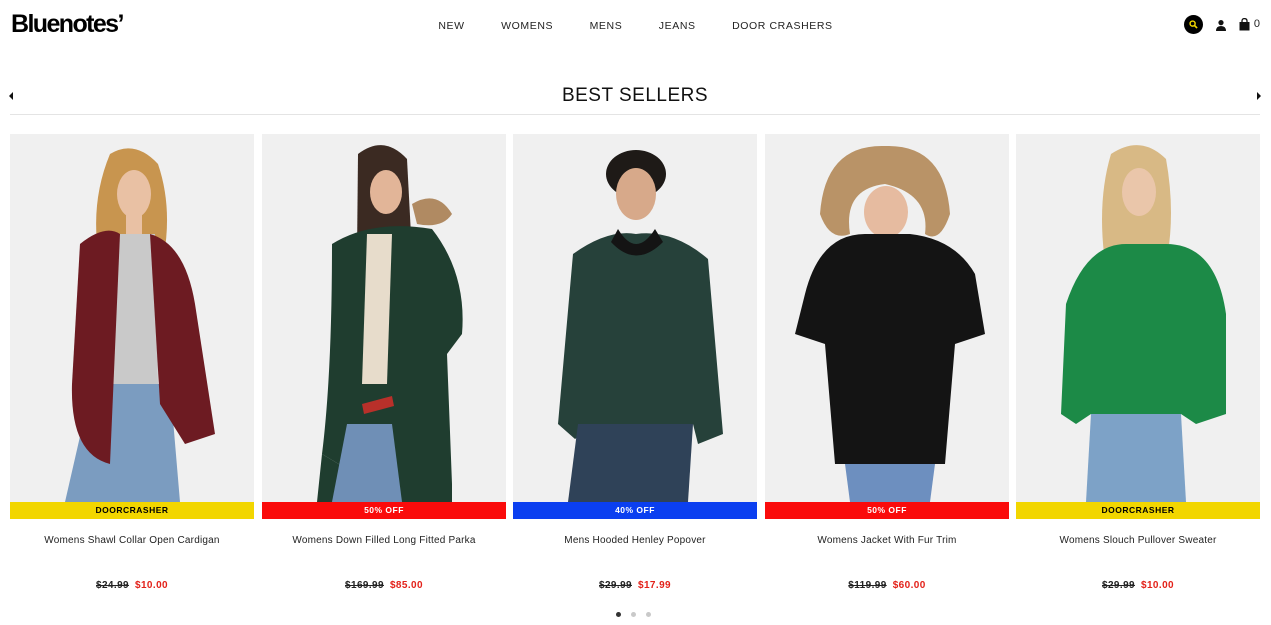  Describe the element at coordinates (1138, 585) in the screenshot. I see `product-prices: $29.99 $10.00` at that location.